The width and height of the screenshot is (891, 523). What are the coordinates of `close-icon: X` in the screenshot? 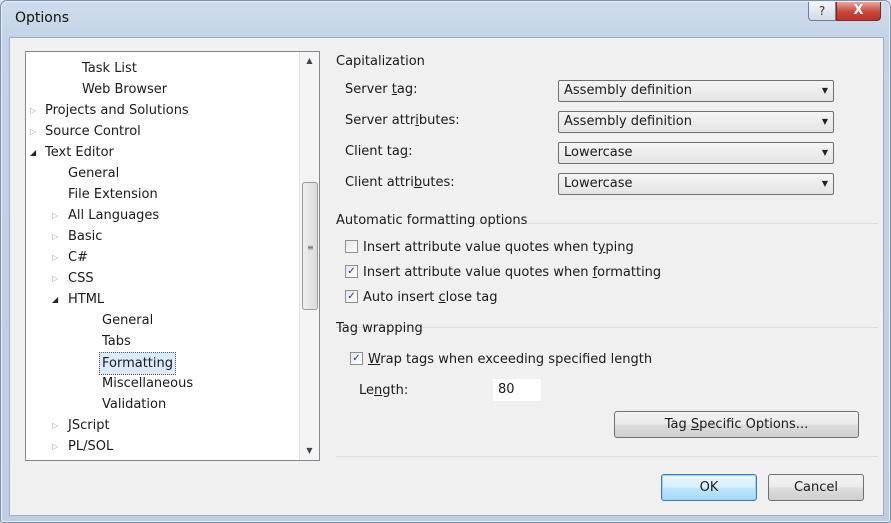 It's located at (858, 10).